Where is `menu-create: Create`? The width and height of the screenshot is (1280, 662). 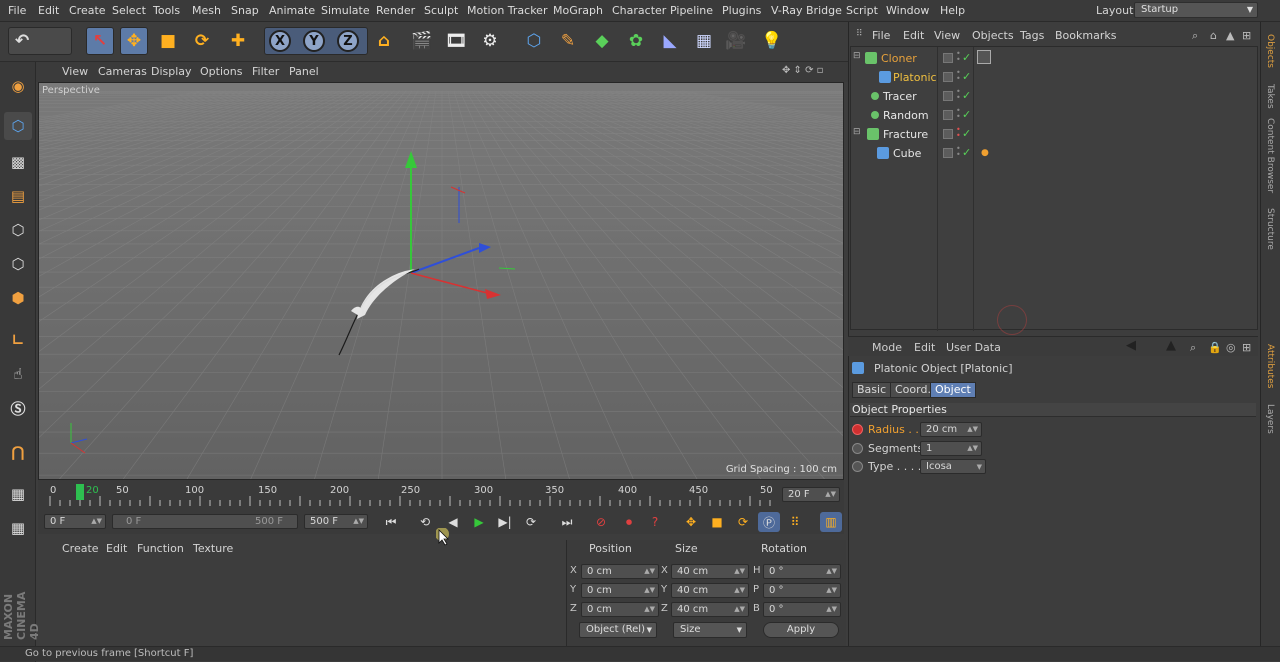 menu-create: Create is located at coordinates (87, 10).